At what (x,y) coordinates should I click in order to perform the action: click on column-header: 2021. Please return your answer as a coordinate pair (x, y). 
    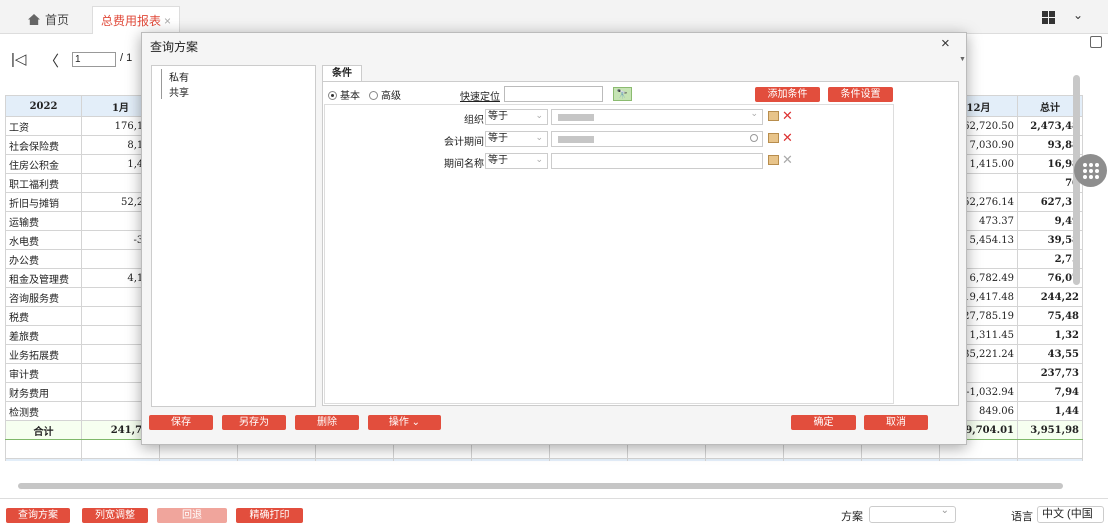
    Looking at the image, I should click on (43, 459).